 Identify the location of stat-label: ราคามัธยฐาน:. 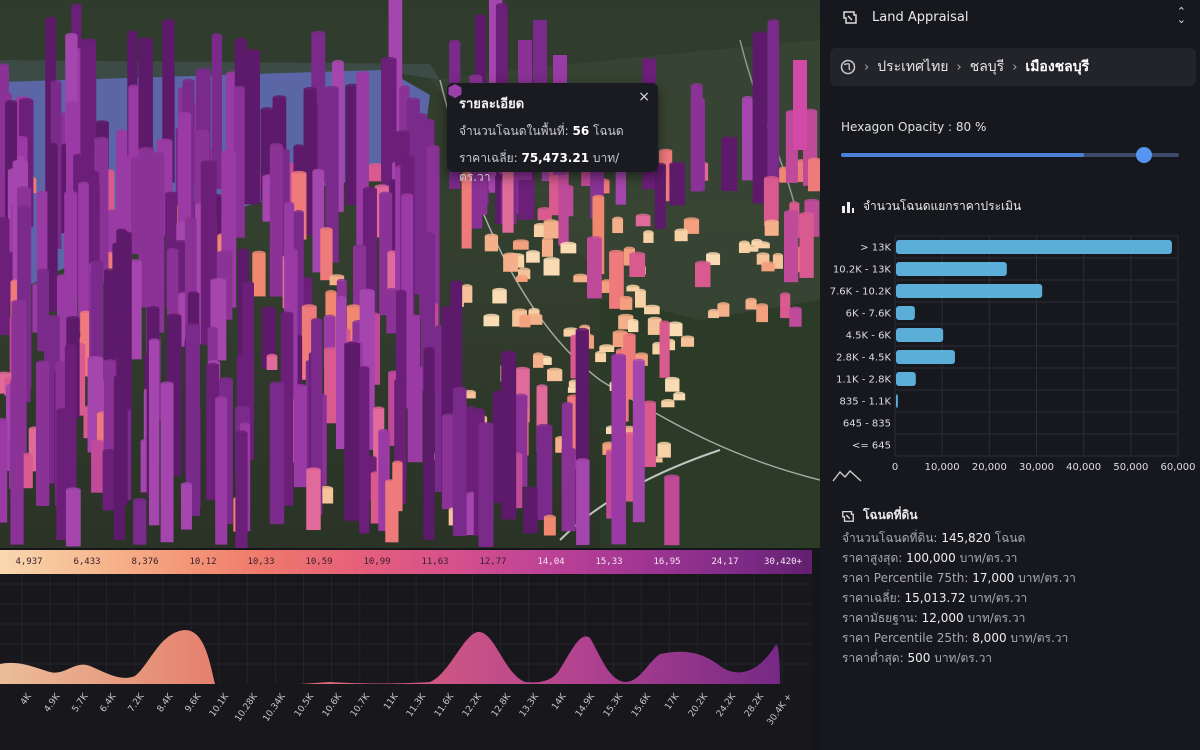
(880, 618).